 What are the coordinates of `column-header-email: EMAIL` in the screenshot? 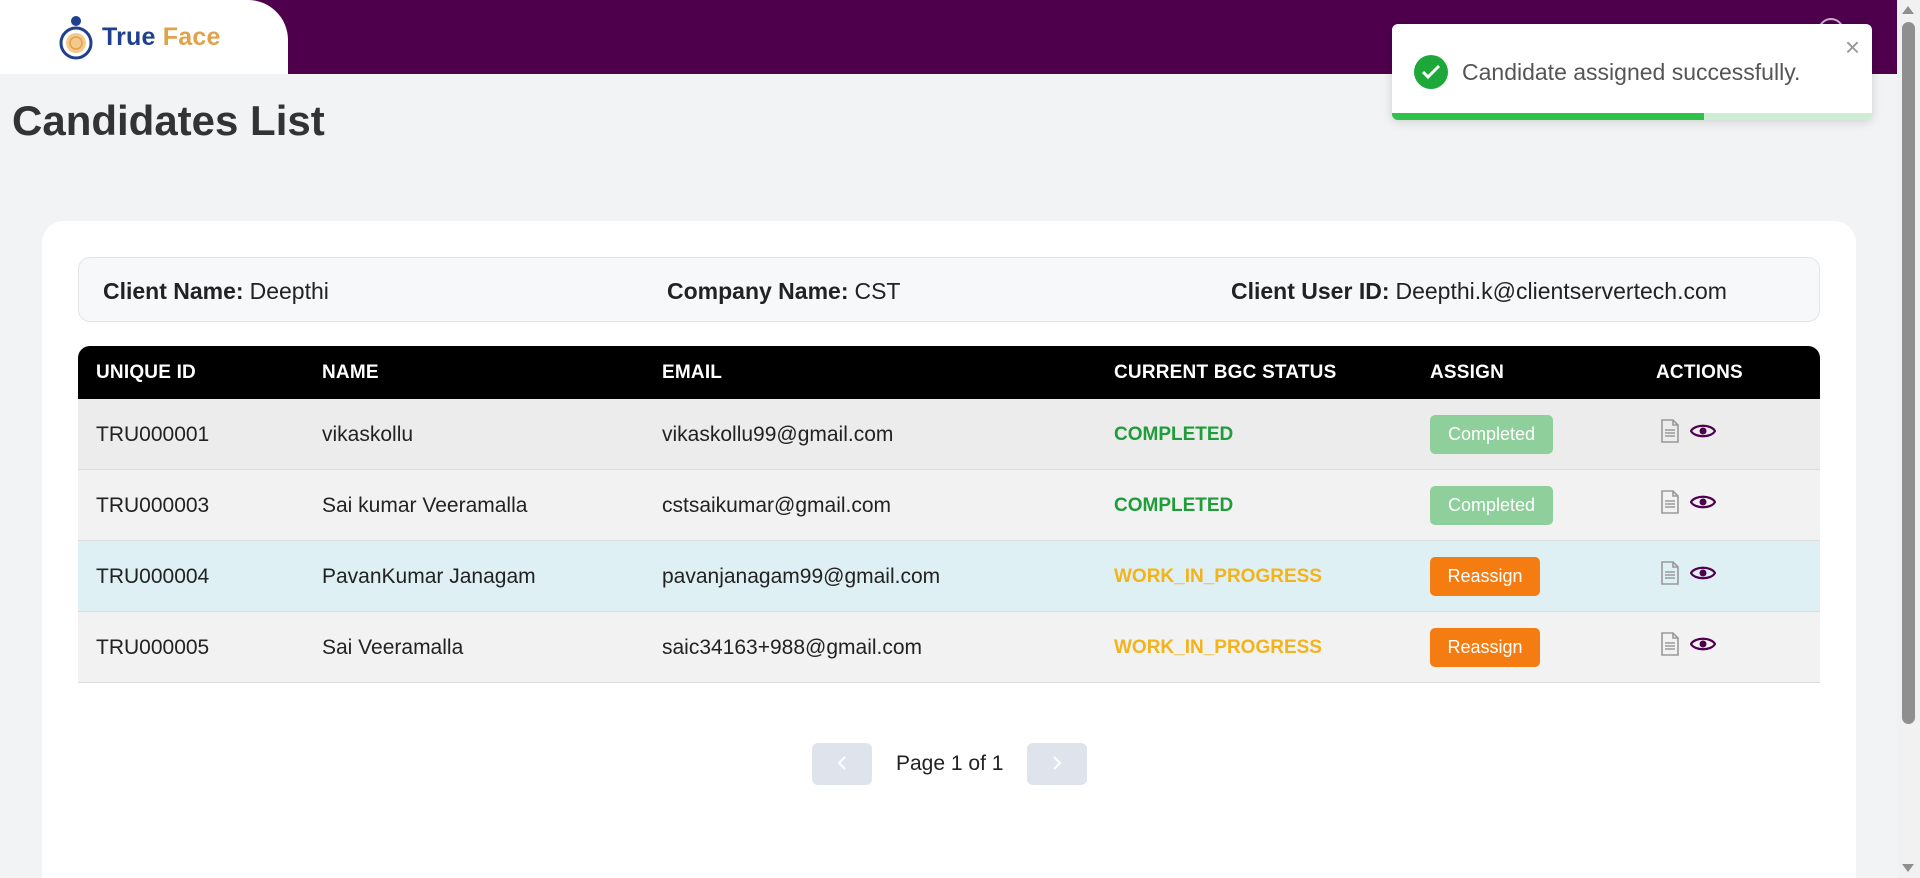 It's located at (692, 372).